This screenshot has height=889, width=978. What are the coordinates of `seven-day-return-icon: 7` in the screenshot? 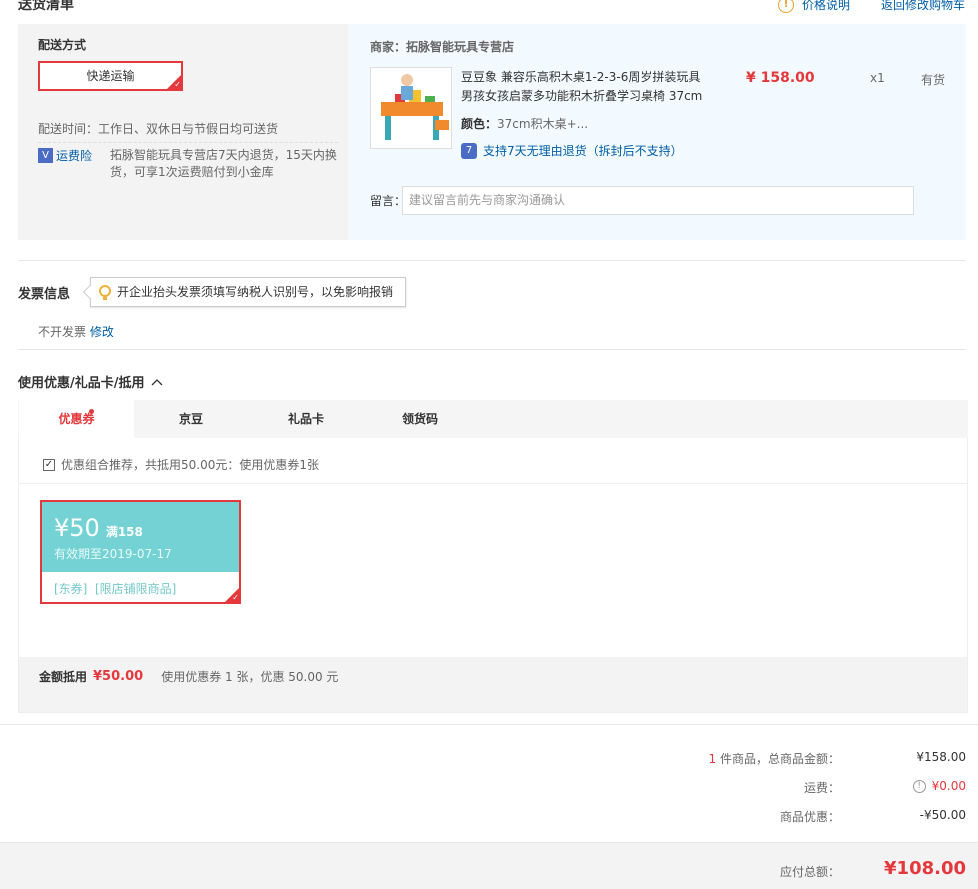 It's located at (469, 150).